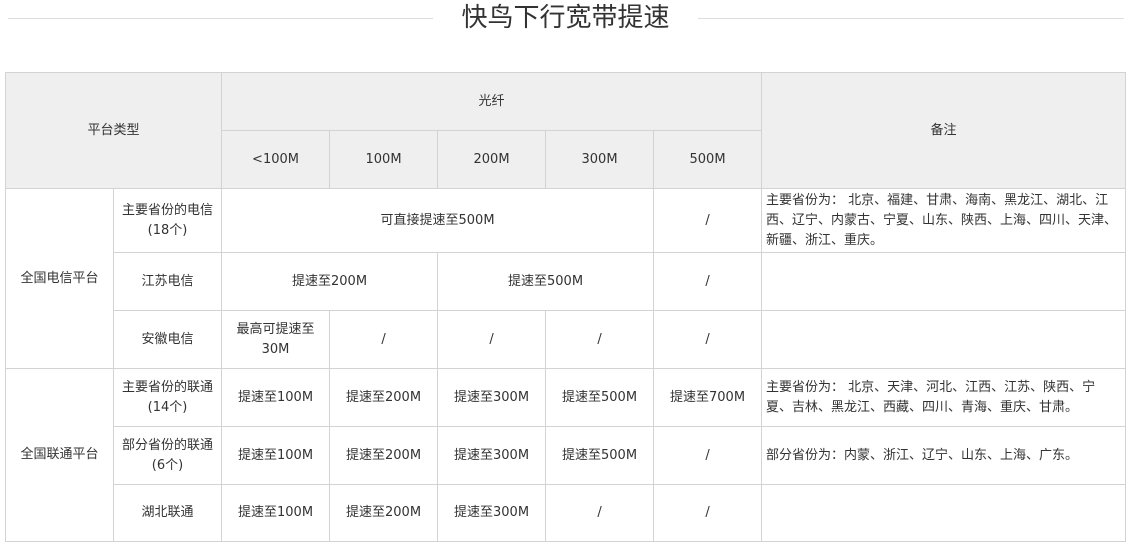  I want to click on table-row: 安徽电信 最高可提速至30M / / / /, so click(566, 339).